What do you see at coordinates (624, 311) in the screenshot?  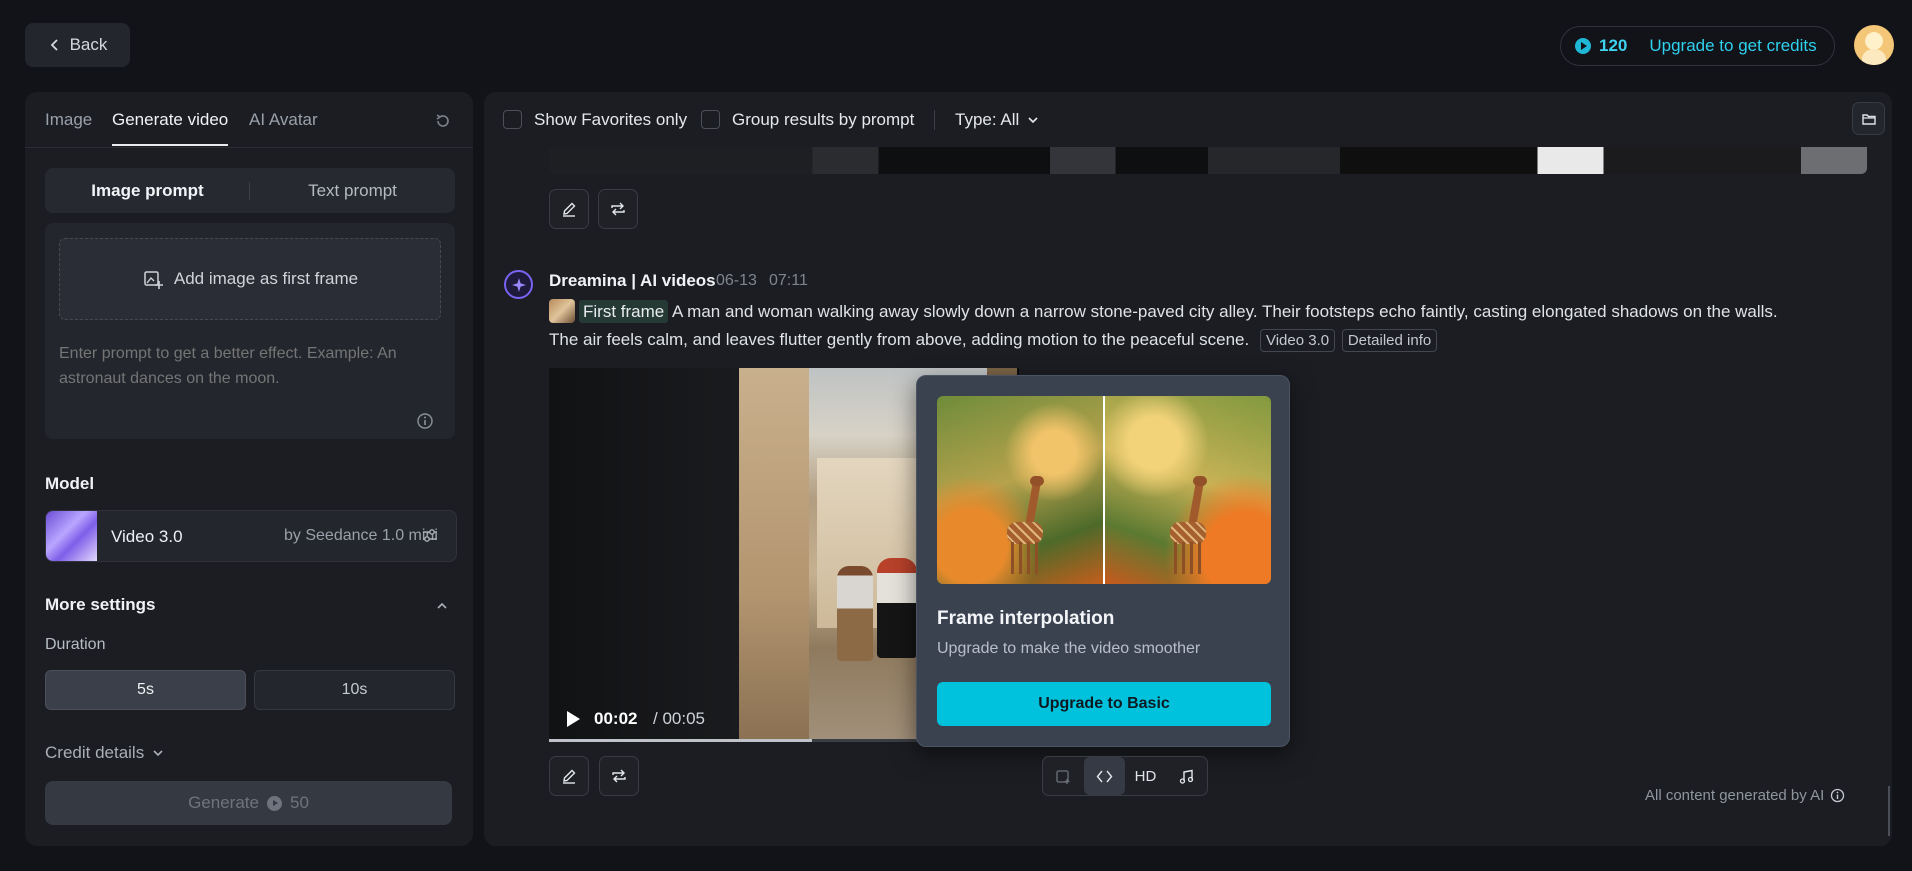 I see `first-frame-chip: First frame` at bounding box center [624, 311].